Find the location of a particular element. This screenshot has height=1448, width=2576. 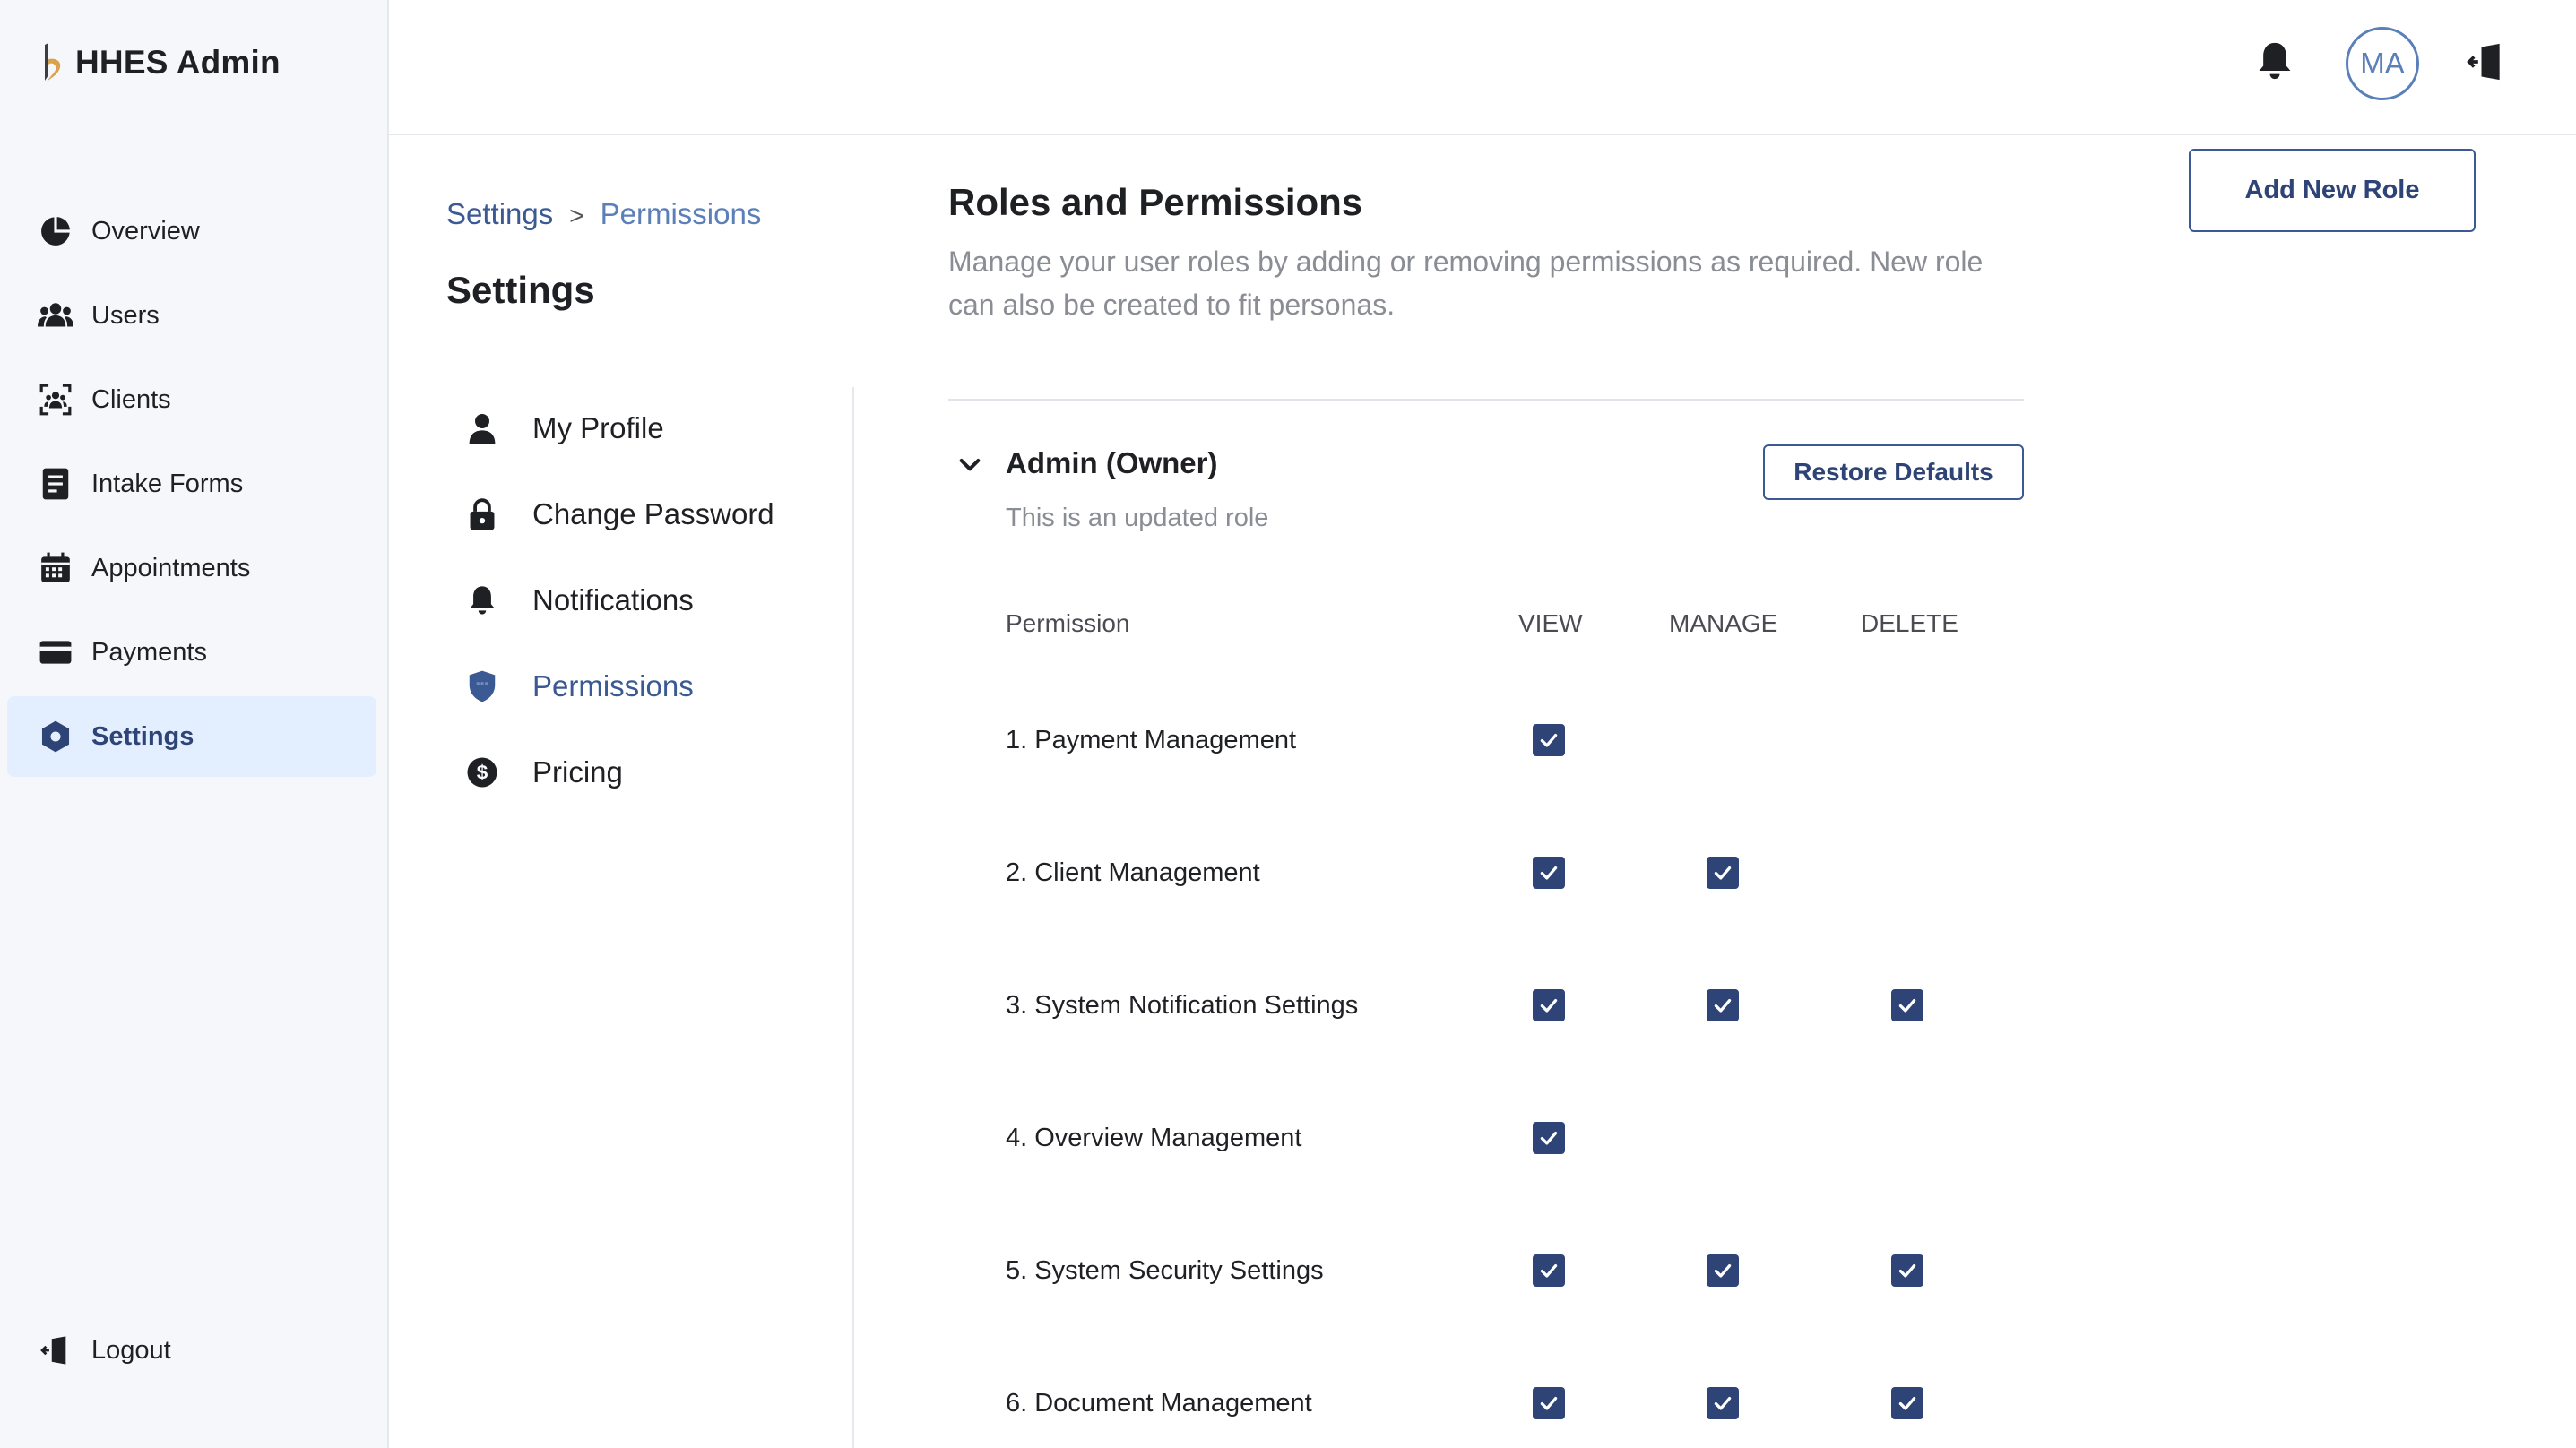

permission-name: 6. Document Management is located at coordinates (1159, 1404).